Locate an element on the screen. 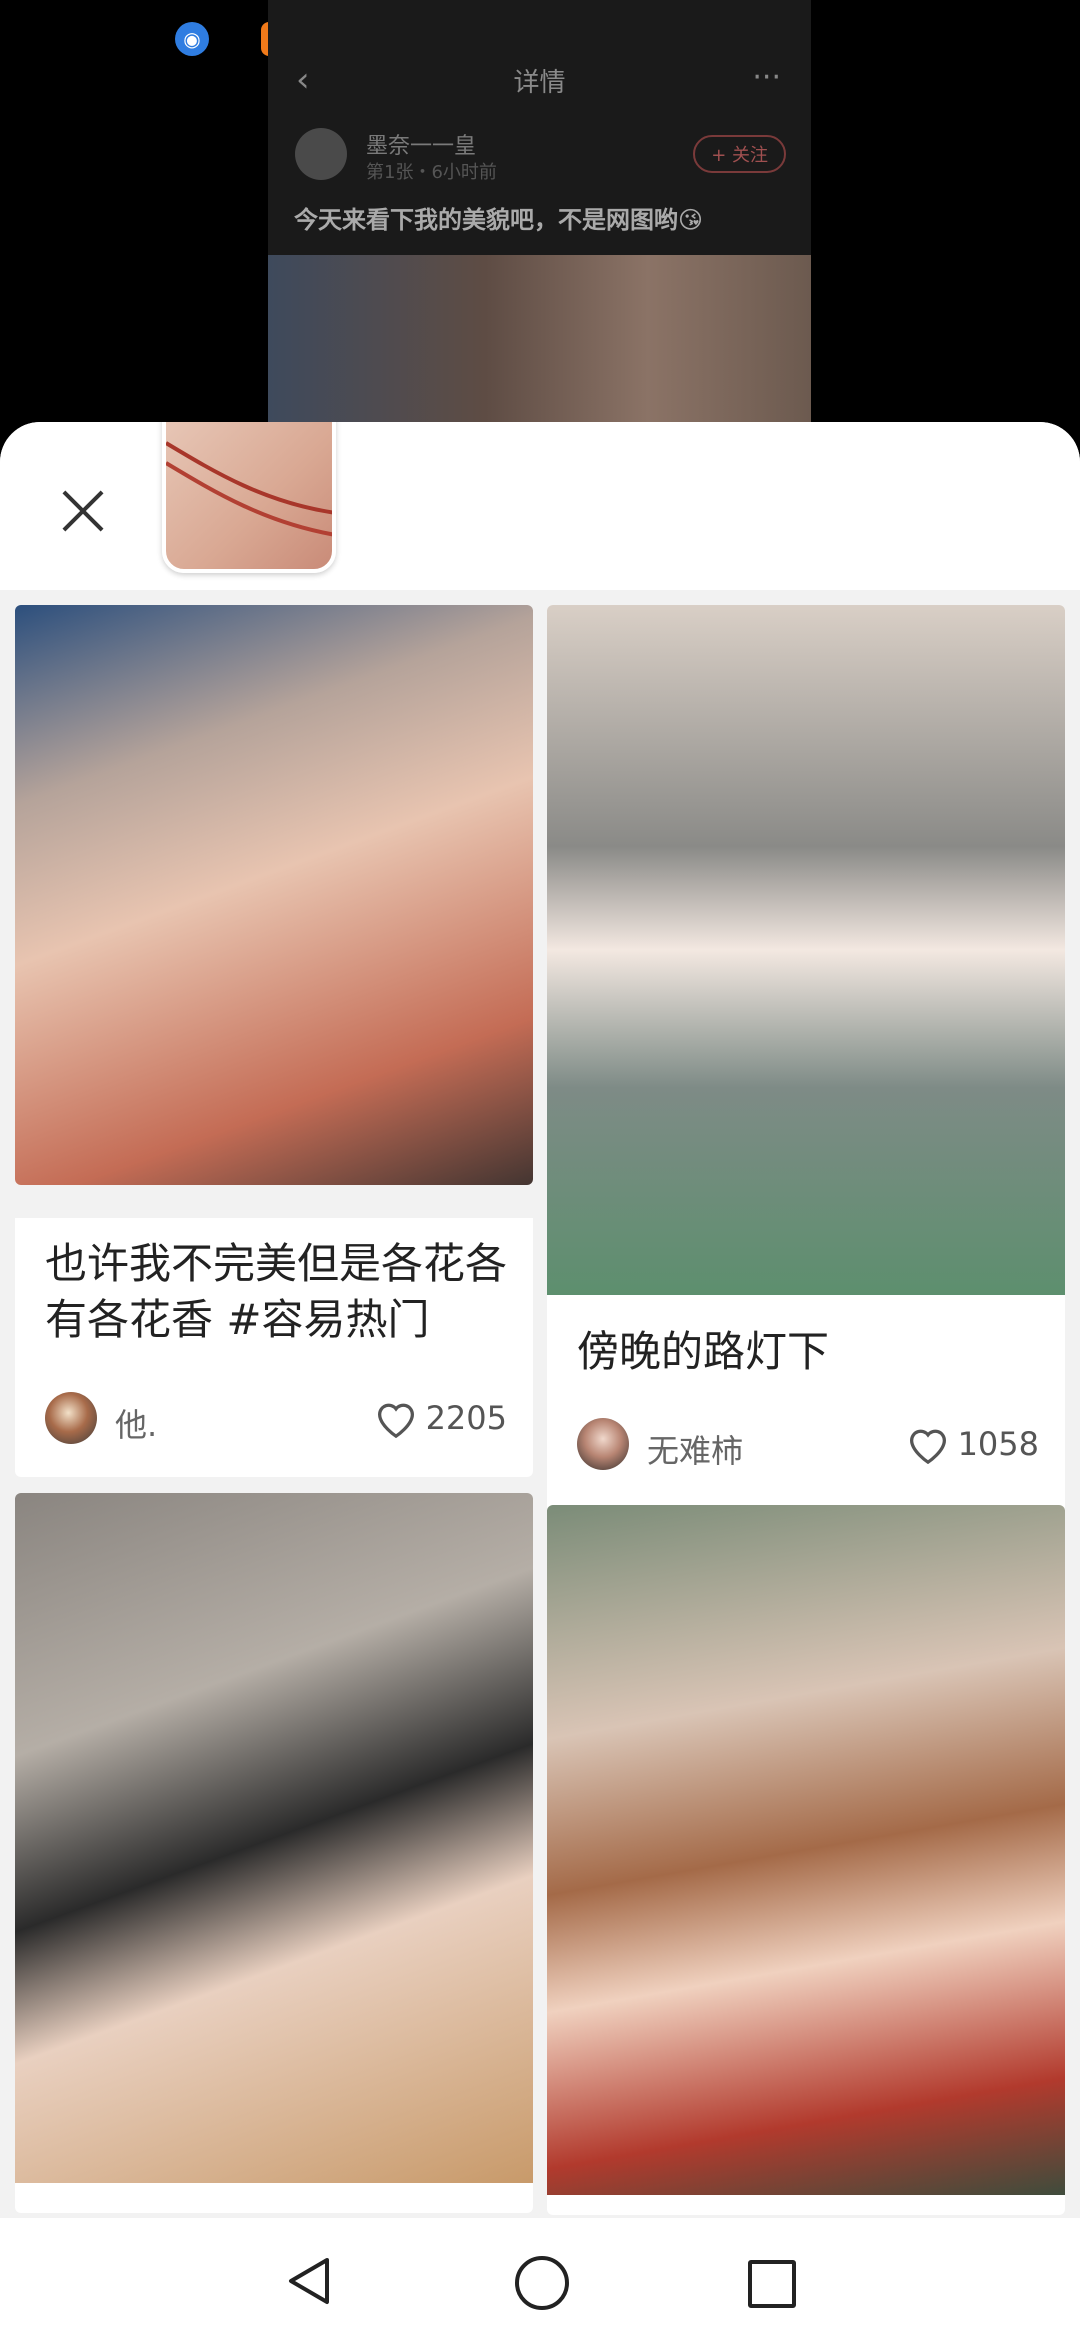  thumbnail-image is located at coordinates (249, 489).